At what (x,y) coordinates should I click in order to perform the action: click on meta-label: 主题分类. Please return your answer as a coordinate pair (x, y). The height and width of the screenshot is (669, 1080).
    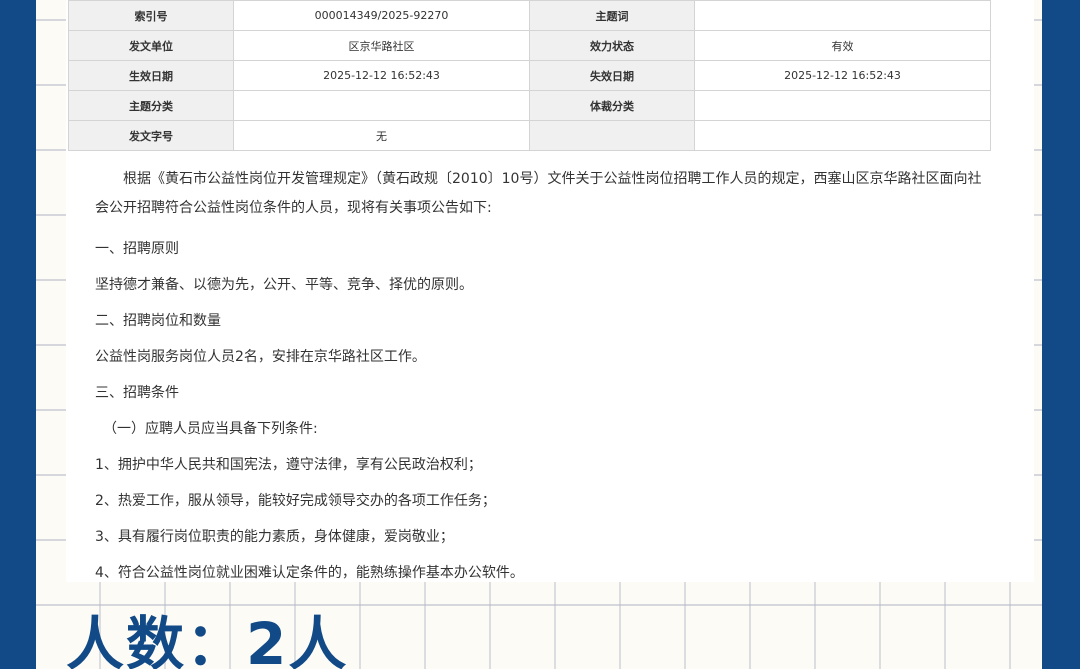
    Looking at the image, I should click on (151, 105).